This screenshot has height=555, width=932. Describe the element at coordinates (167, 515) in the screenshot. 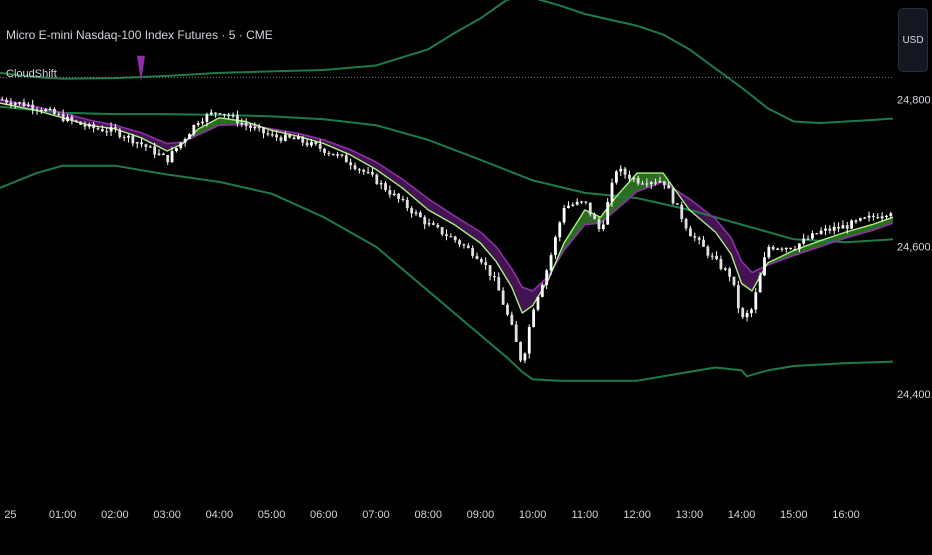

I see `time-tick-label: 03:00` at that location.